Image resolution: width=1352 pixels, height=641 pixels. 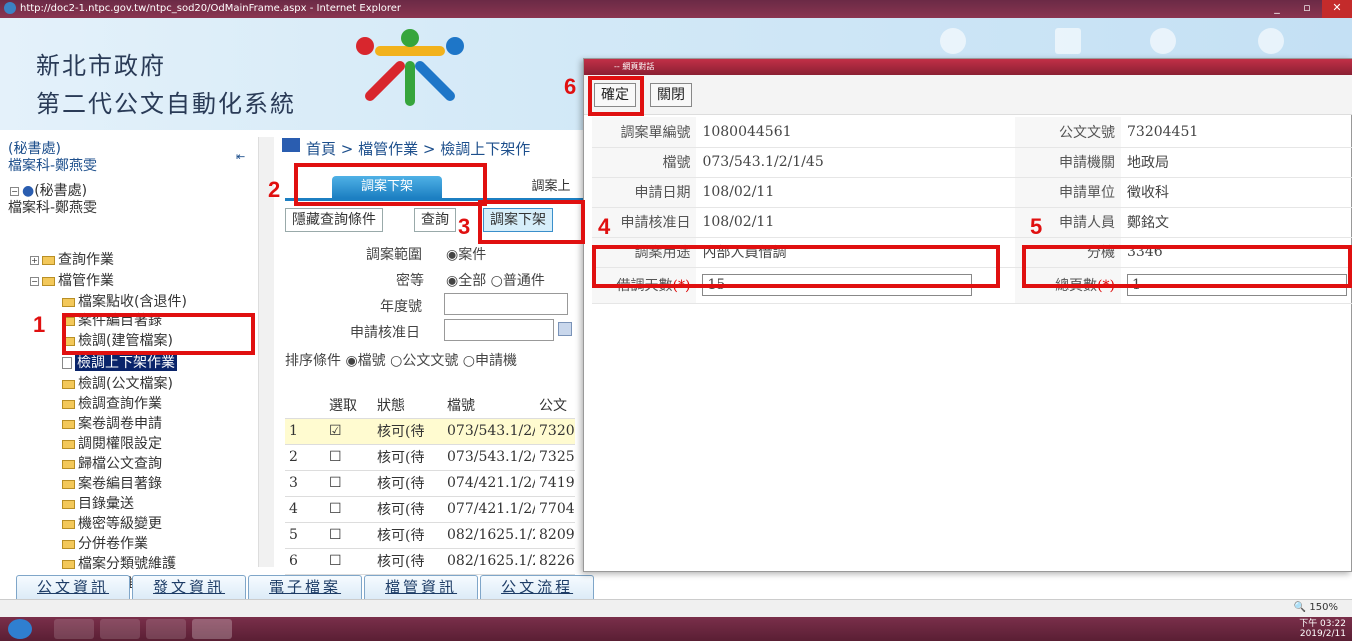 I want to click on row-status: 核可(待, so click(x=408, y=509).